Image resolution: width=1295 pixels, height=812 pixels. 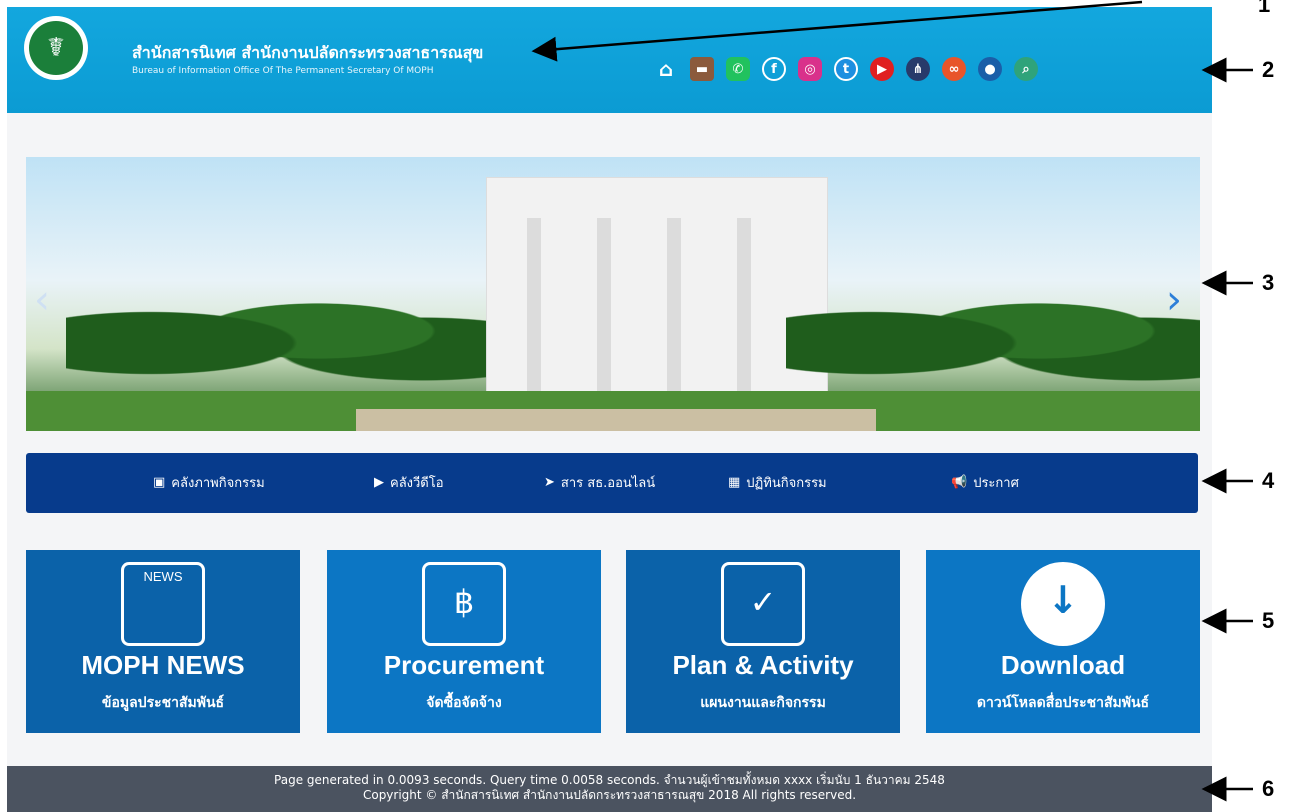 I want to click on hero-path, so click(x=616, y=420).